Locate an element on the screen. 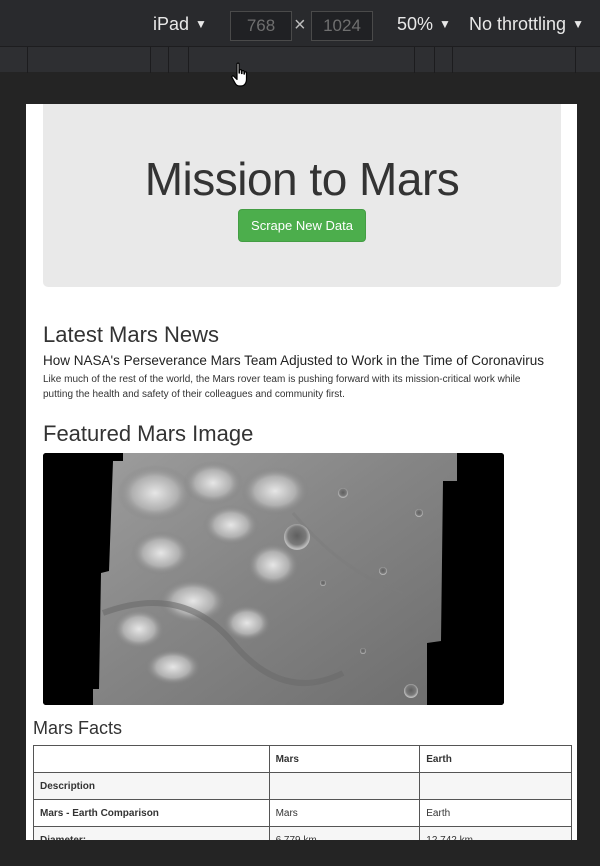 The width and height of the screenshot is (600, 866). table-header-row: Mars Earth is located at coordinates (302, 759).